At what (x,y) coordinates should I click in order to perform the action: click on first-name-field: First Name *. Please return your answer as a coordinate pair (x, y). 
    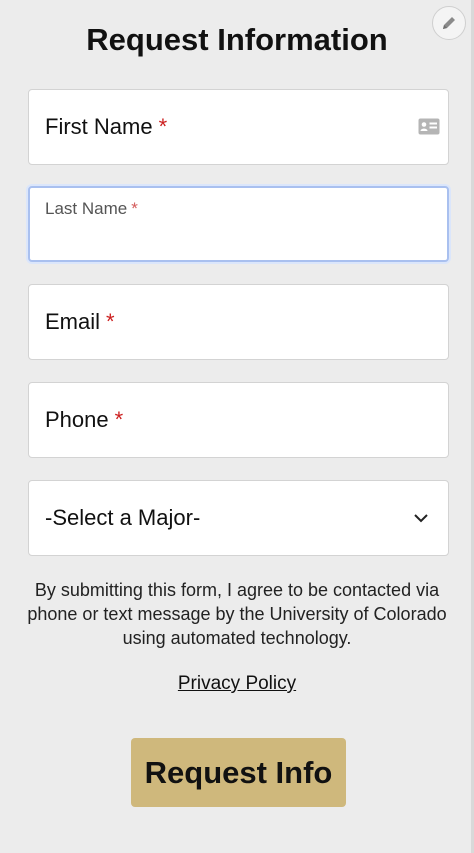
    Looking at the image, I should click on (238, 127).